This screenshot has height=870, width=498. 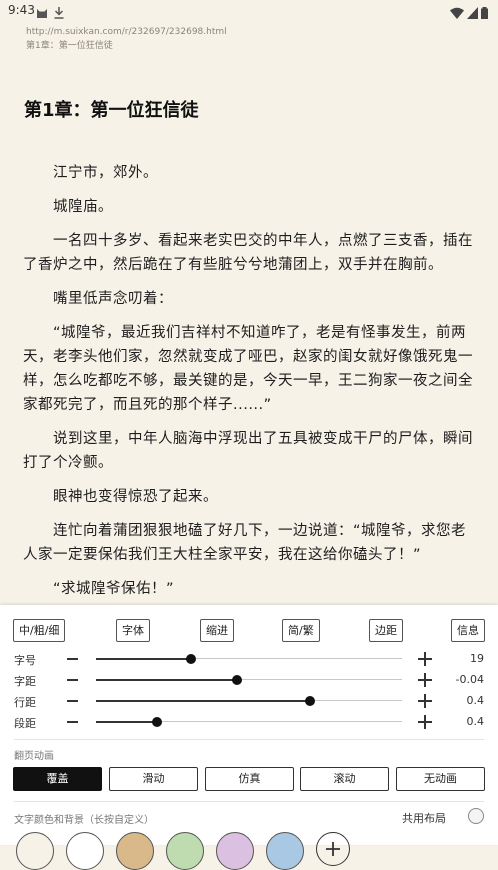 I want to click on letter-spacing-slider-row: 字距 -0.04, so click(x=249, y=680).